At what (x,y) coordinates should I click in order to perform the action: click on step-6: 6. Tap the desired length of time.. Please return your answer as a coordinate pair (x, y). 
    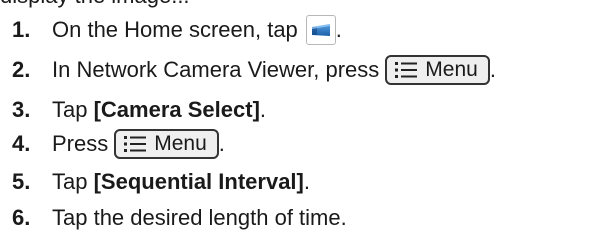
    Looking at the image, I should click on (179, 218).